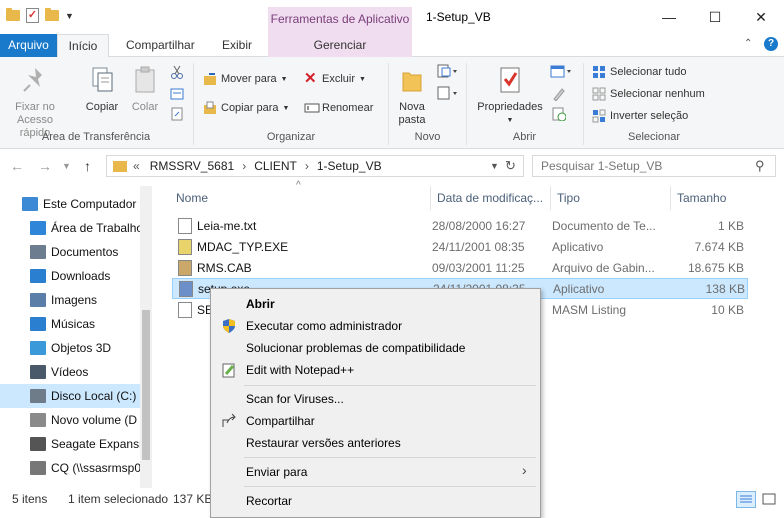 This screenshot has height=518, width=784. I want to click on new-folder-icon, so click(52, 14).